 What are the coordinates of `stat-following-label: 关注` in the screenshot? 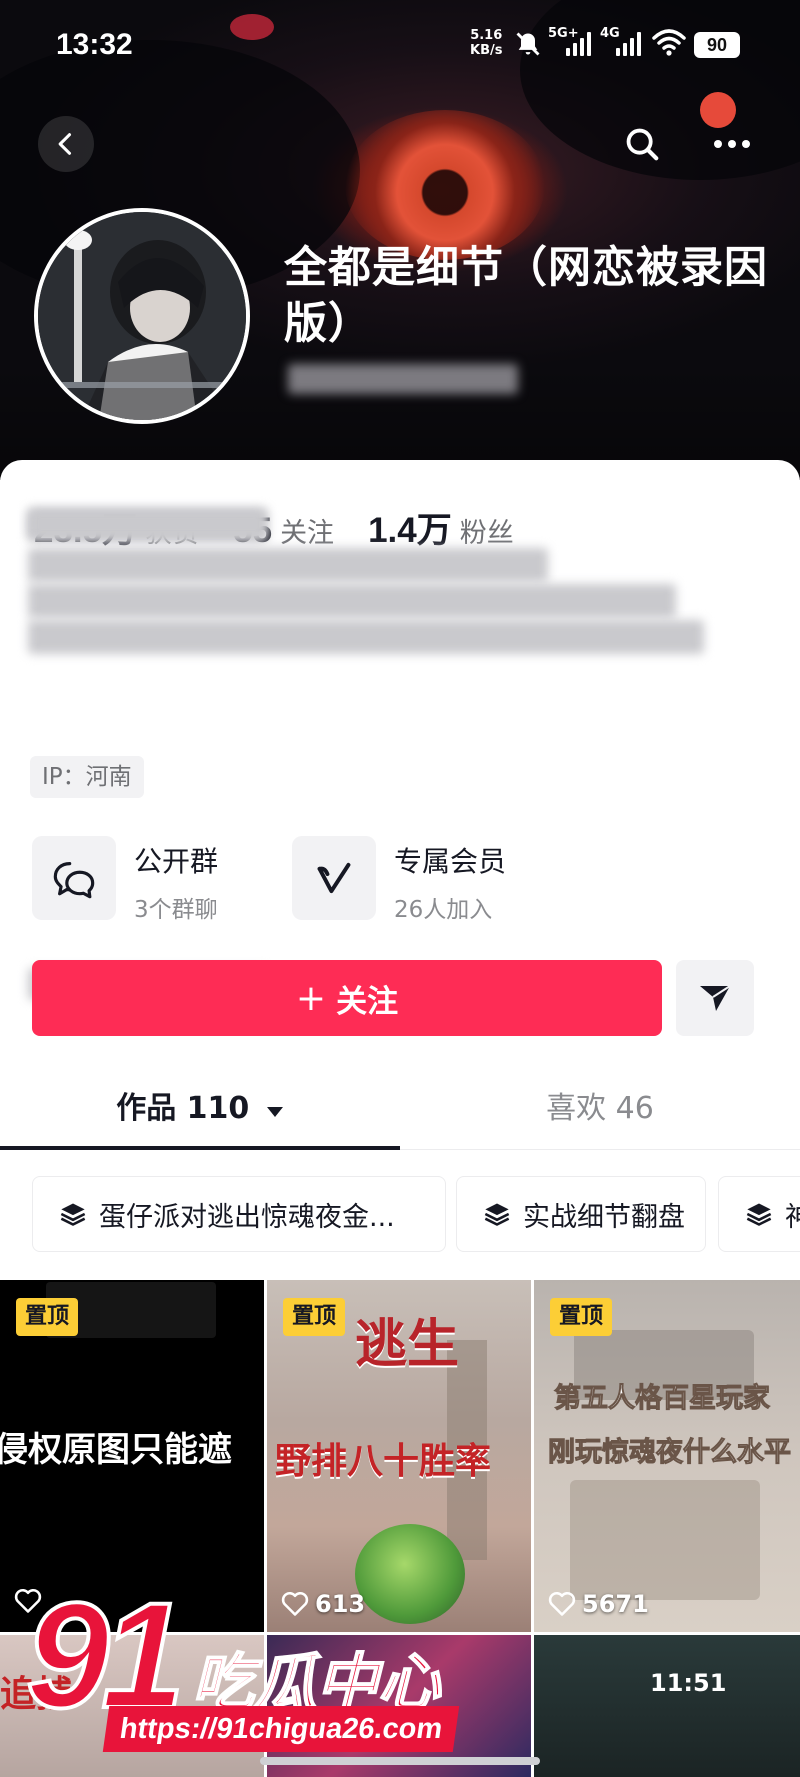 It's located at (307, 530).